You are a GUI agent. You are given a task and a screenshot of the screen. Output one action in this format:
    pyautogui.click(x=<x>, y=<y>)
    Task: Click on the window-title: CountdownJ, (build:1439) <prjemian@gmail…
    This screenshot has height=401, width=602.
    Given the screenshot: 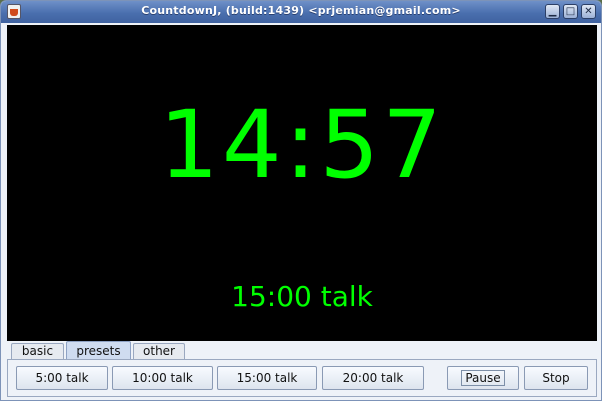 What is the action you would take?
    pyautogui.click(x=301, y=10)
    